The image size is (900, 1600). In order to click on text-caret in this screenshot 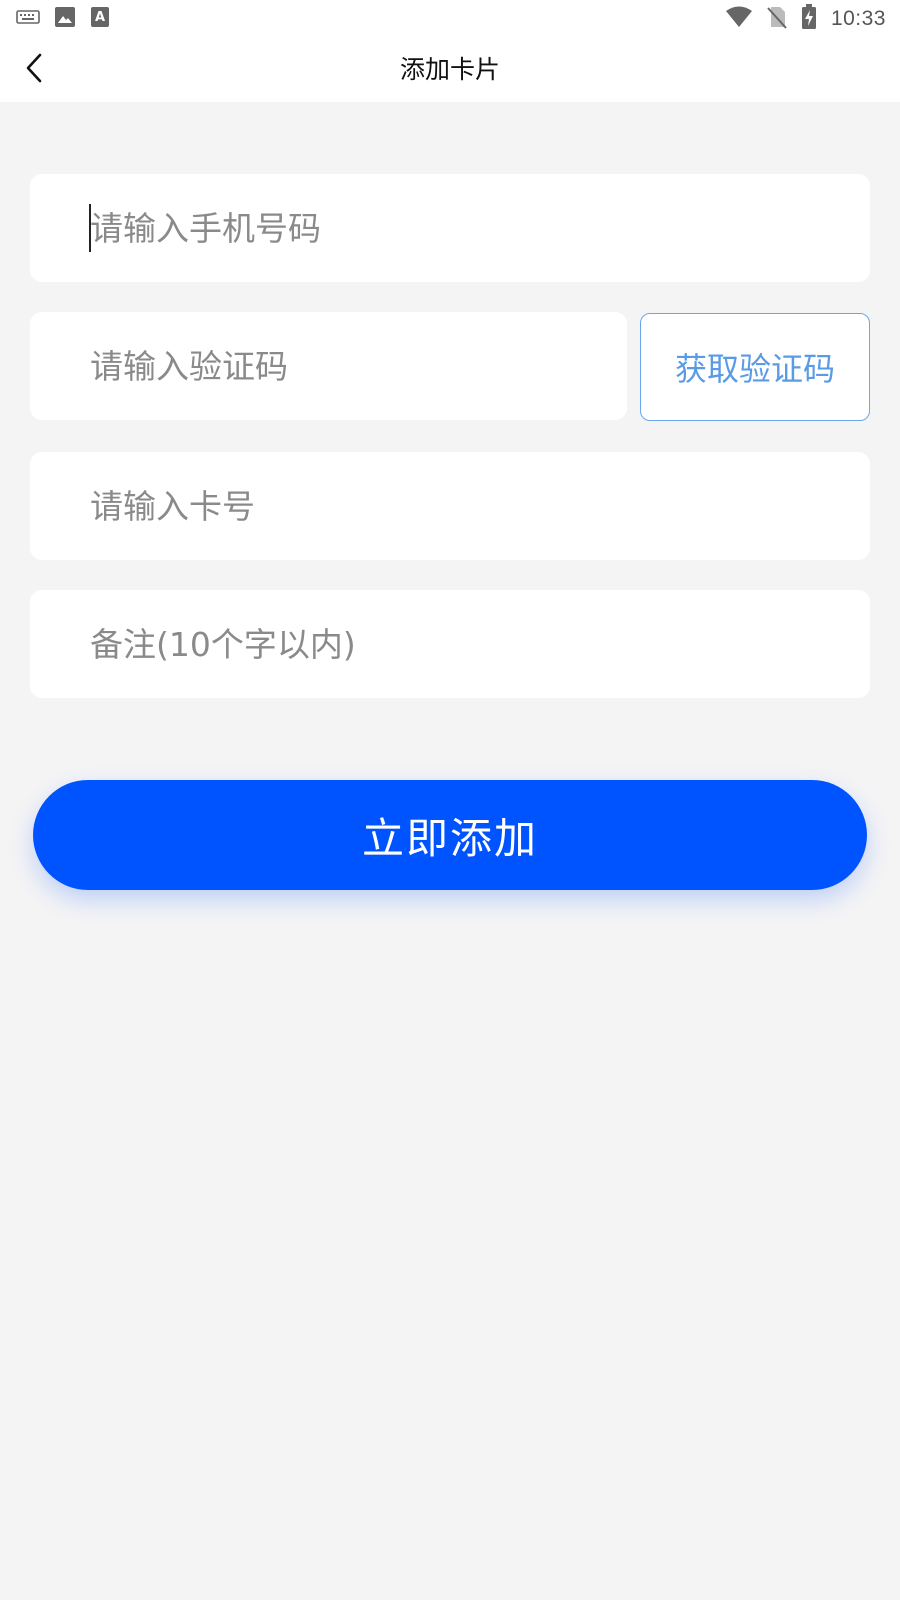, I will do `click(90, 228)`.